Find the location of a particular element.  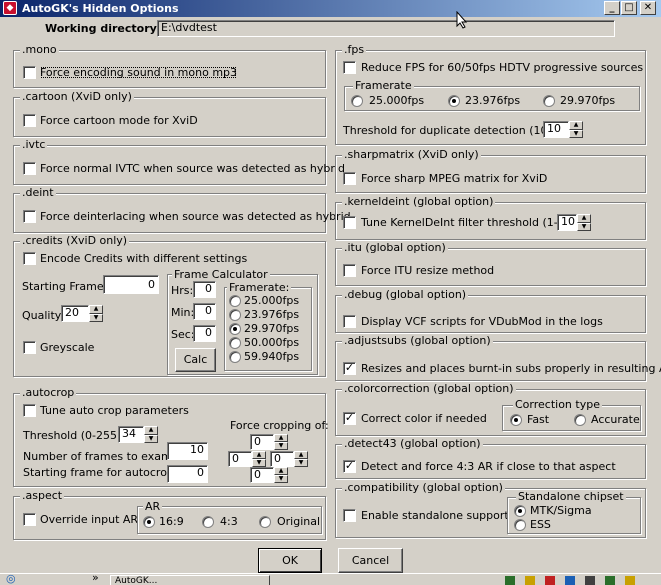

colorcorrection-checkbox: ✓ is located at coordinates (349, 418).